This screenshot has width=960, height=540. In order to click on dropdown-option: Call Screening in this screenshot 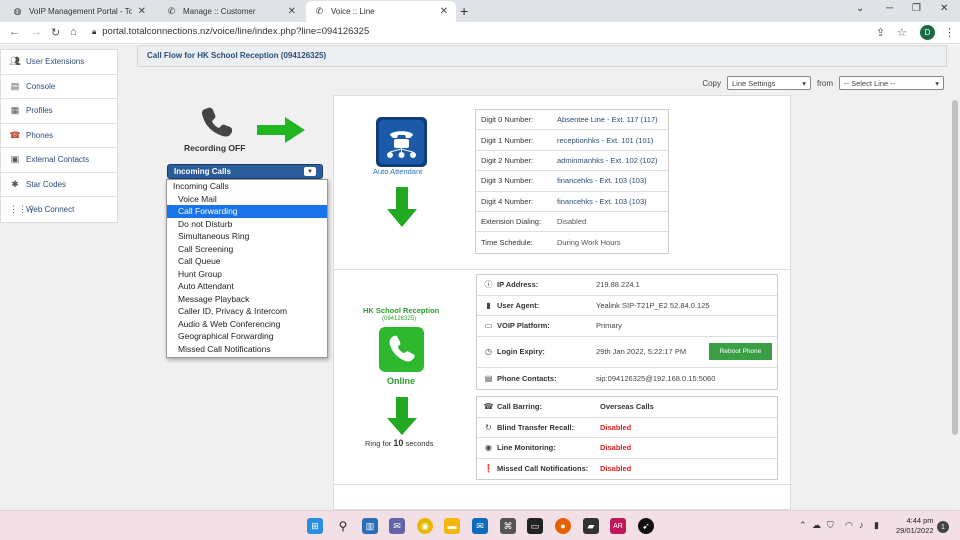, I will do `click(247, 249)`.